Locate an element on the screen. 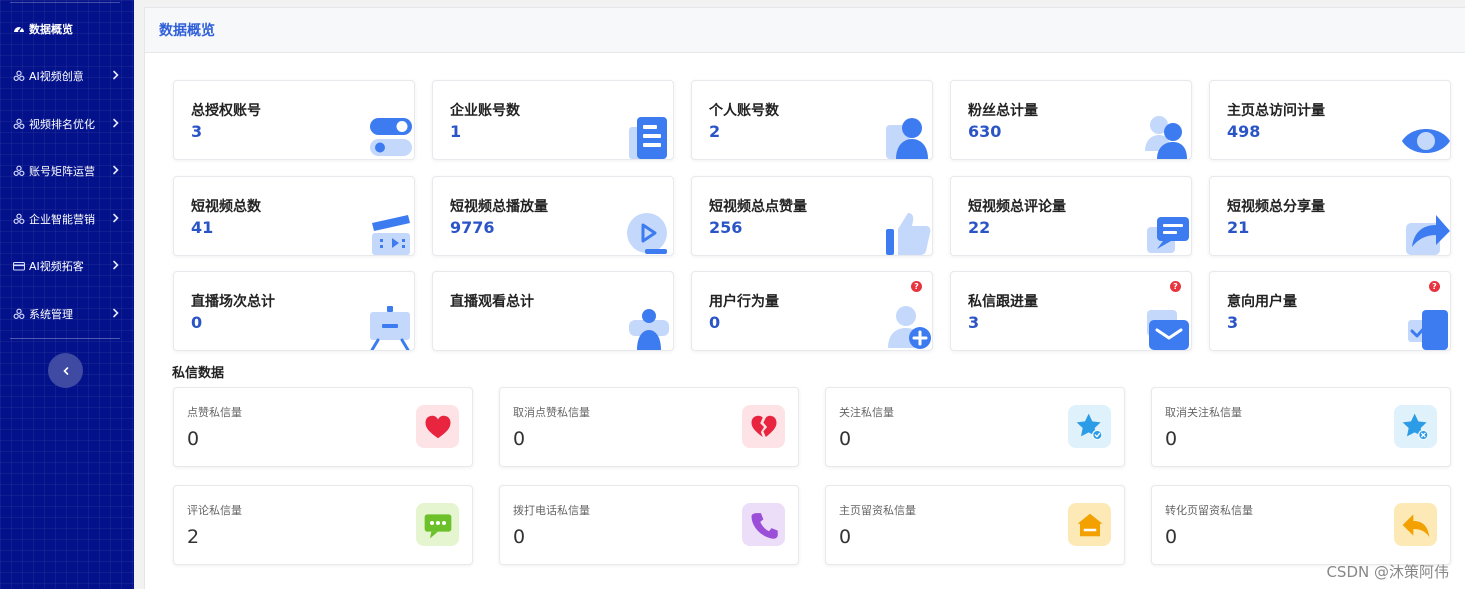 The height and width of the screenshot is (589, 1465). message-label: 取消关注私信量 is located at coordinates (1203, 412).